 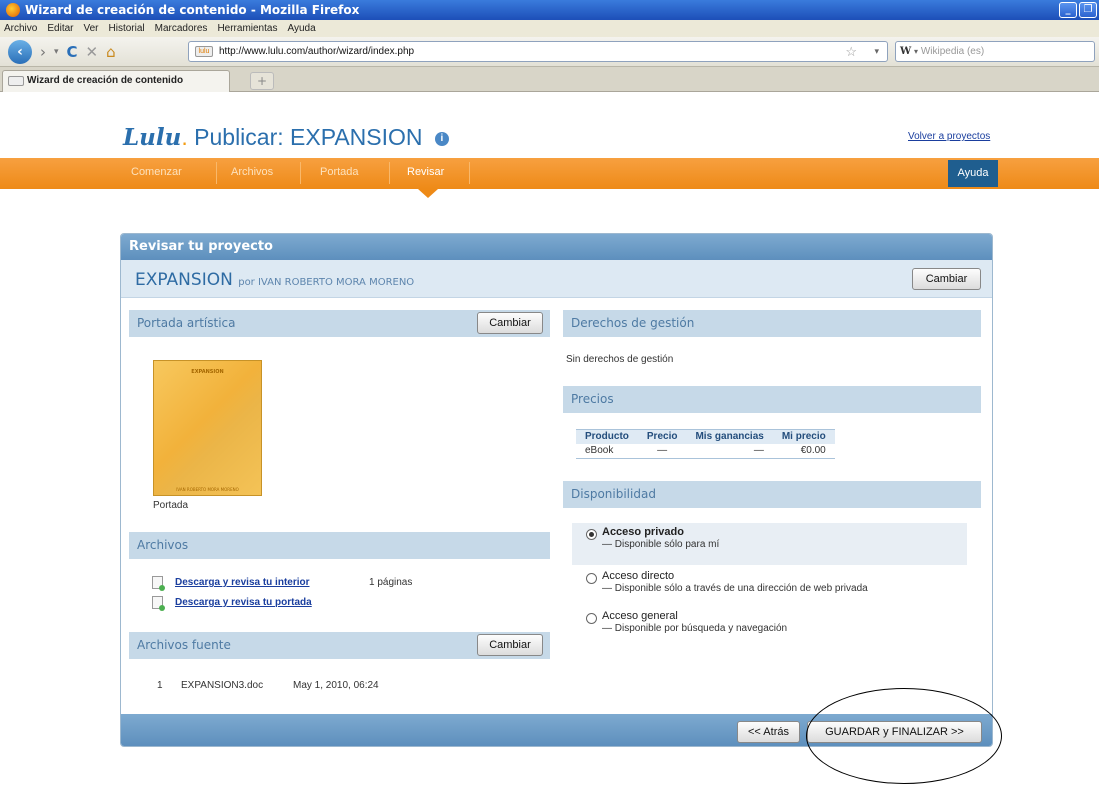 What do you see at coordinates (20, 28) in the screenshot?
I see `menu-archivo: Archivo` at bounding box center [20, 28].